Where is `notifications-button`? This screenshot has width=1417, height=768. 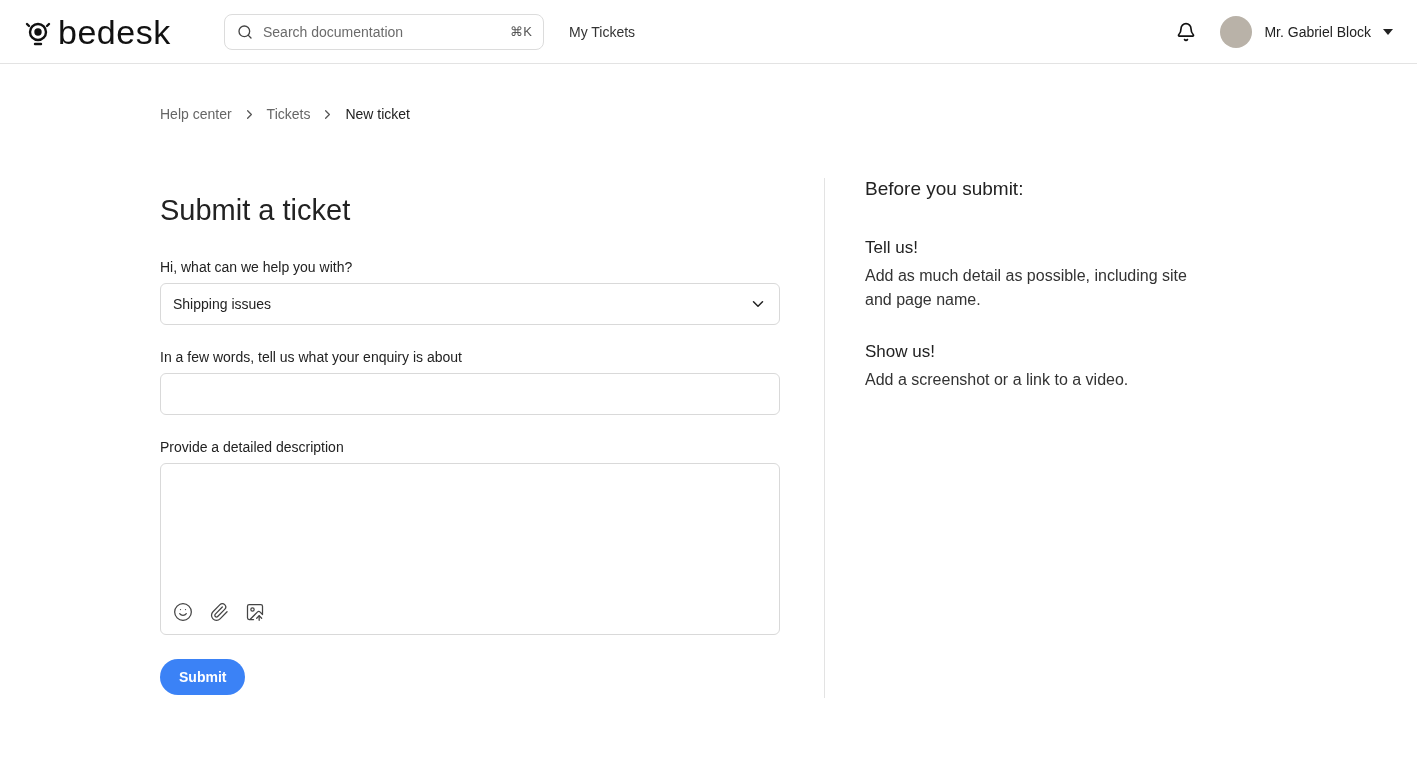
notifications-button is located at coordinates (1186, 31).